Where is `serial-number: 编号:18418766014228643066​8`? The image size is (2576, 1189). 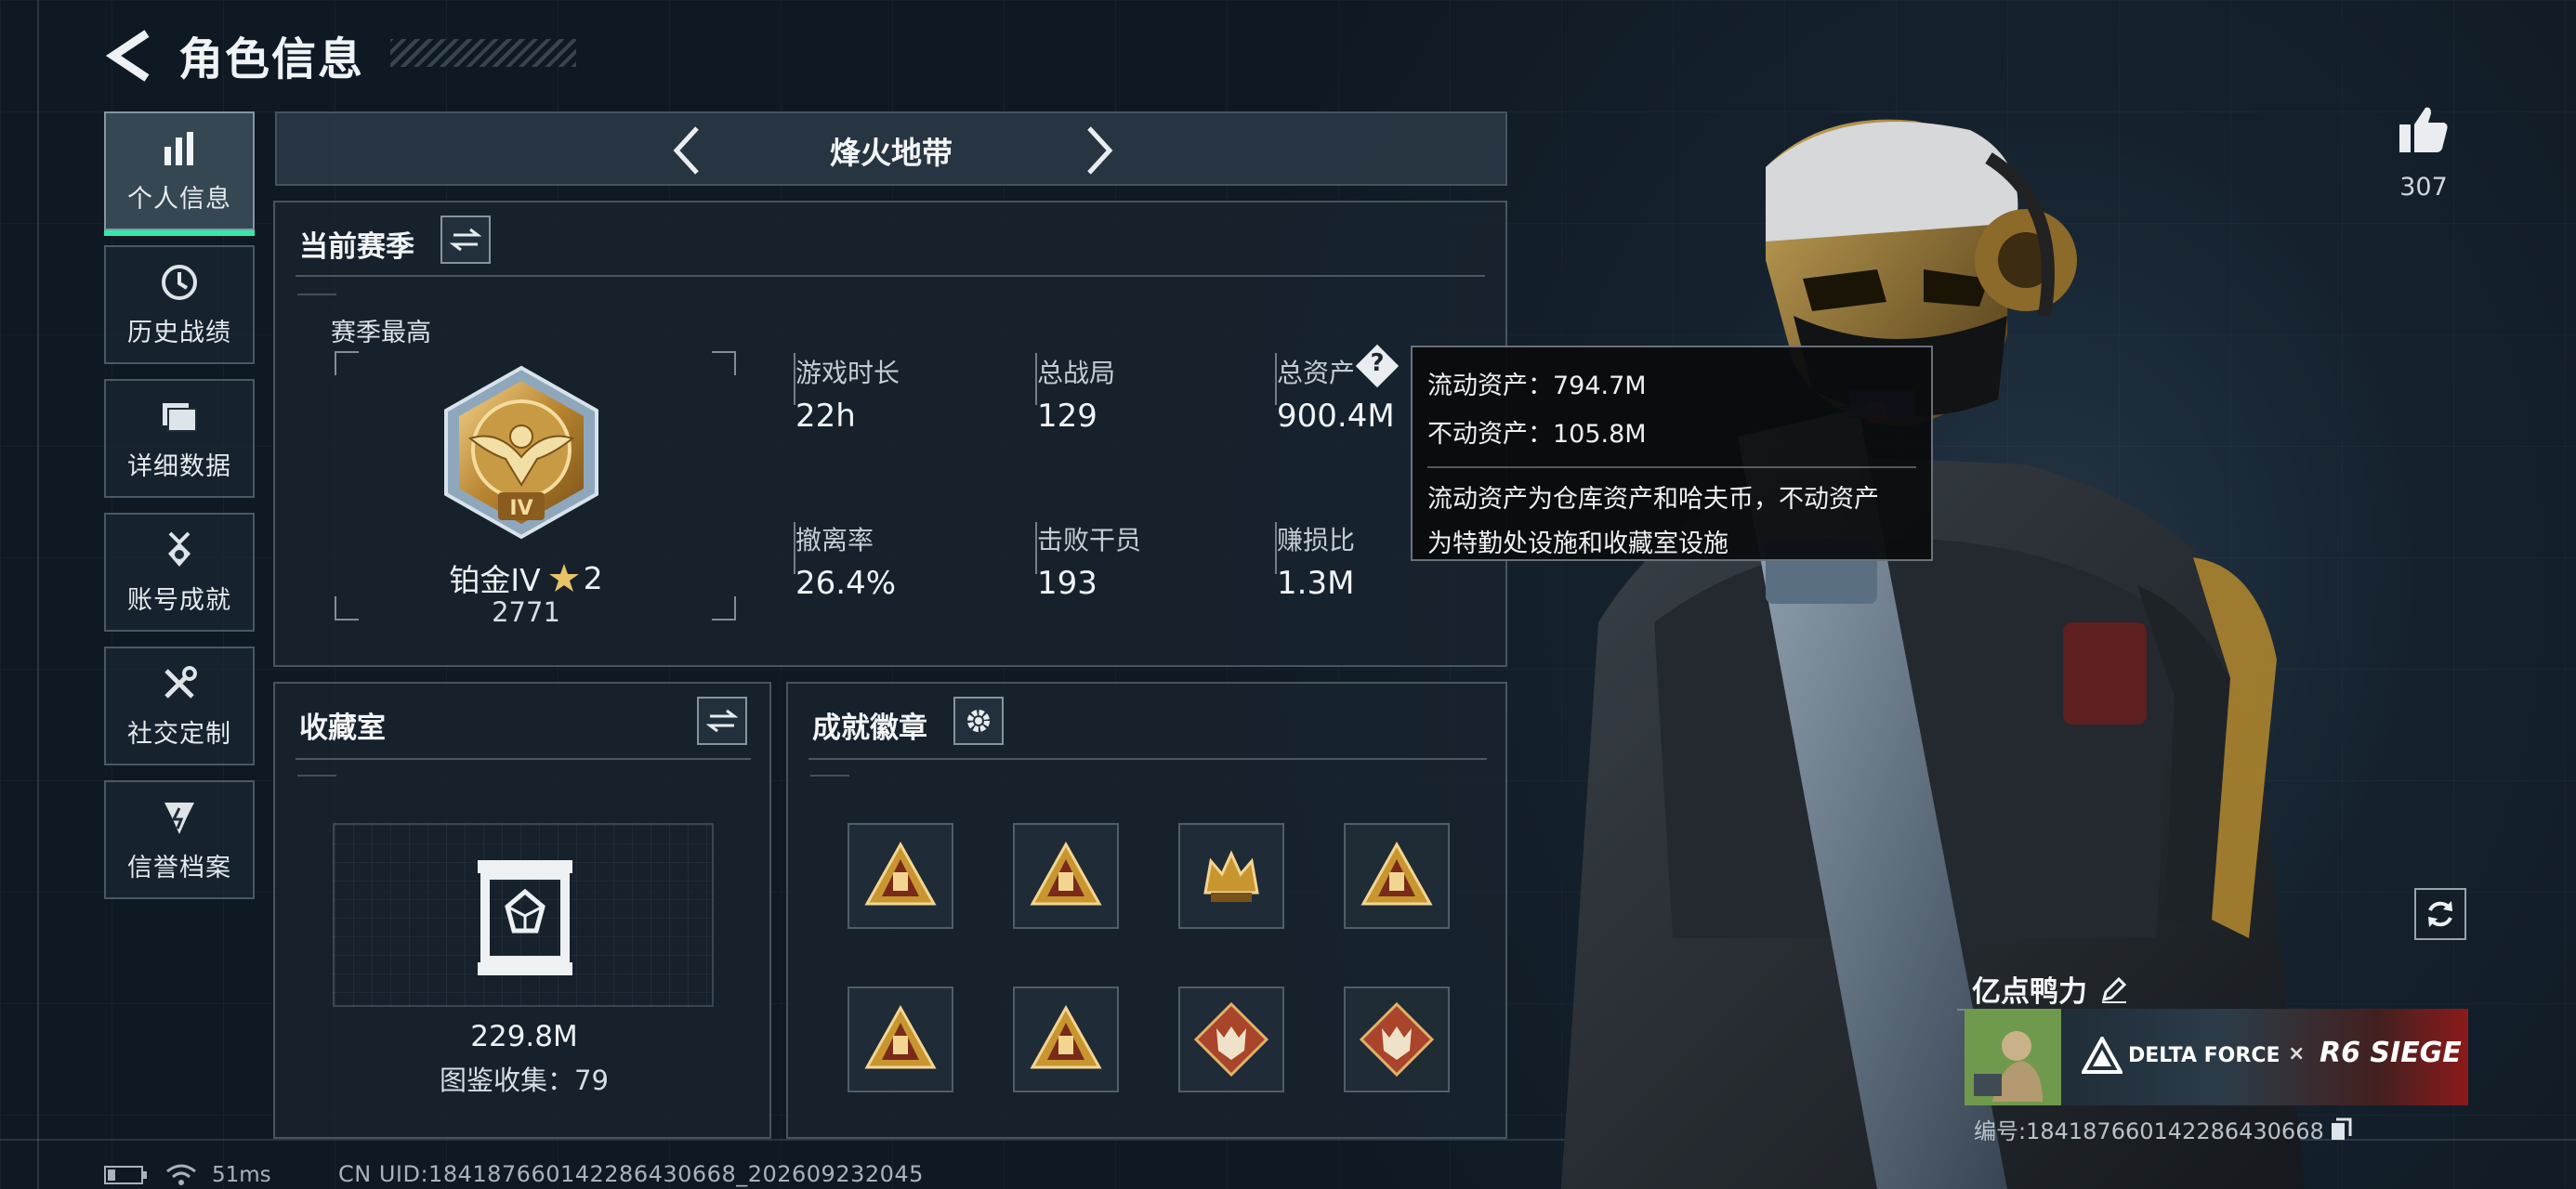 serial-number: 编号:18418766014228643066​8 is located at coordinates (2149, 1131).